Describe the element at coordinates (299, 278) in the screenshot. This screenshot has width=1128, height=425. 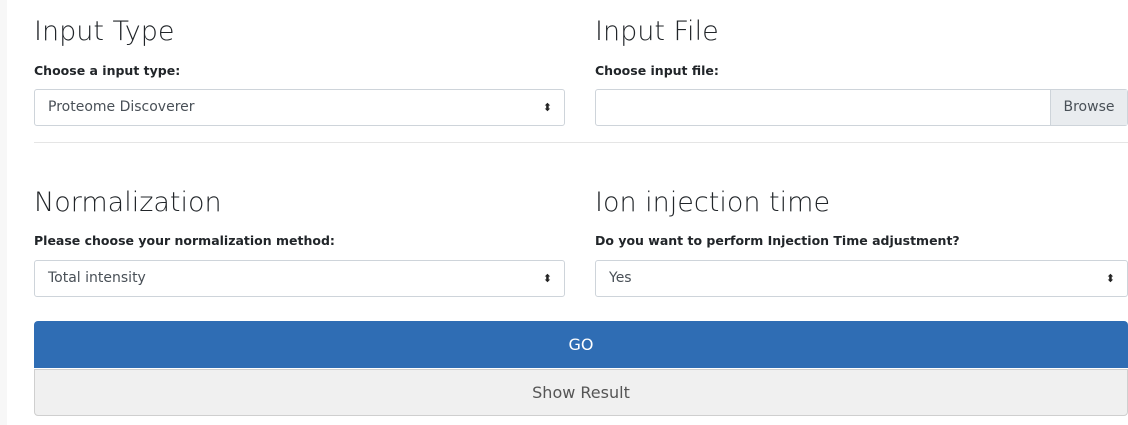
I see `normalization-select: Total intensity ⬍` at that location.